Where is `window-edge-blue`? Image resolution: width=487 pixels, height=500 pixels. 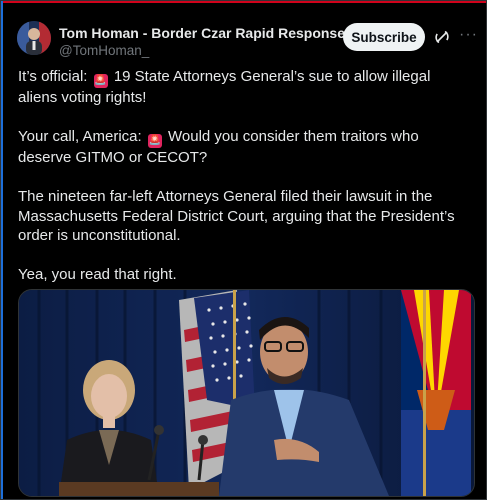
window-edge-blue is located at coordinates (2, 250).